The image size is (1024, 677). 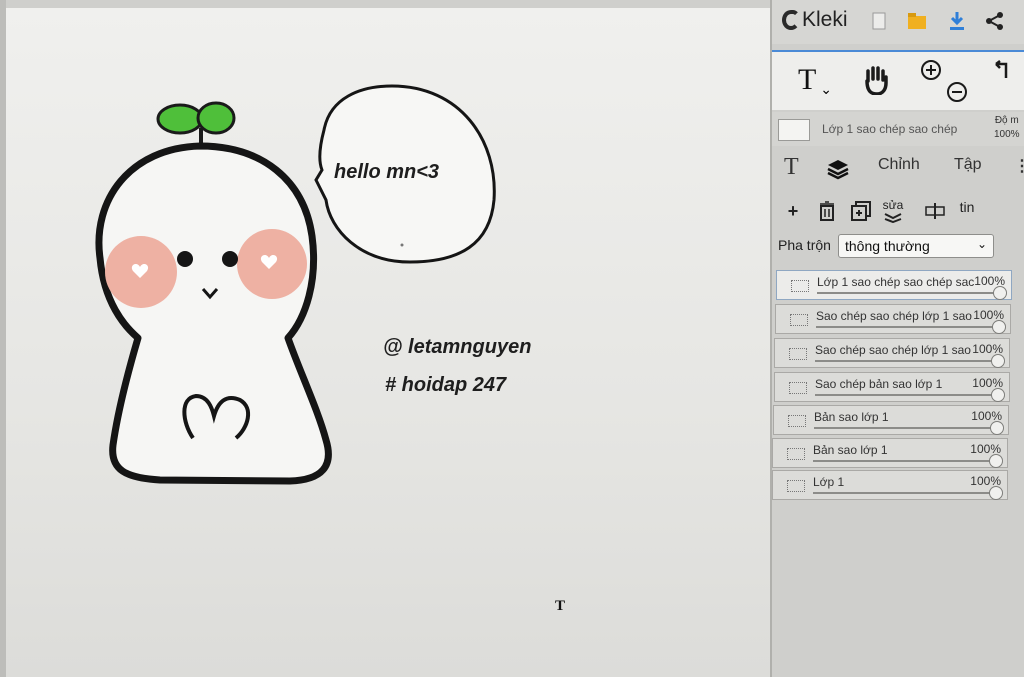 I want to click on bubble-dot, so click(x=402, y=245).